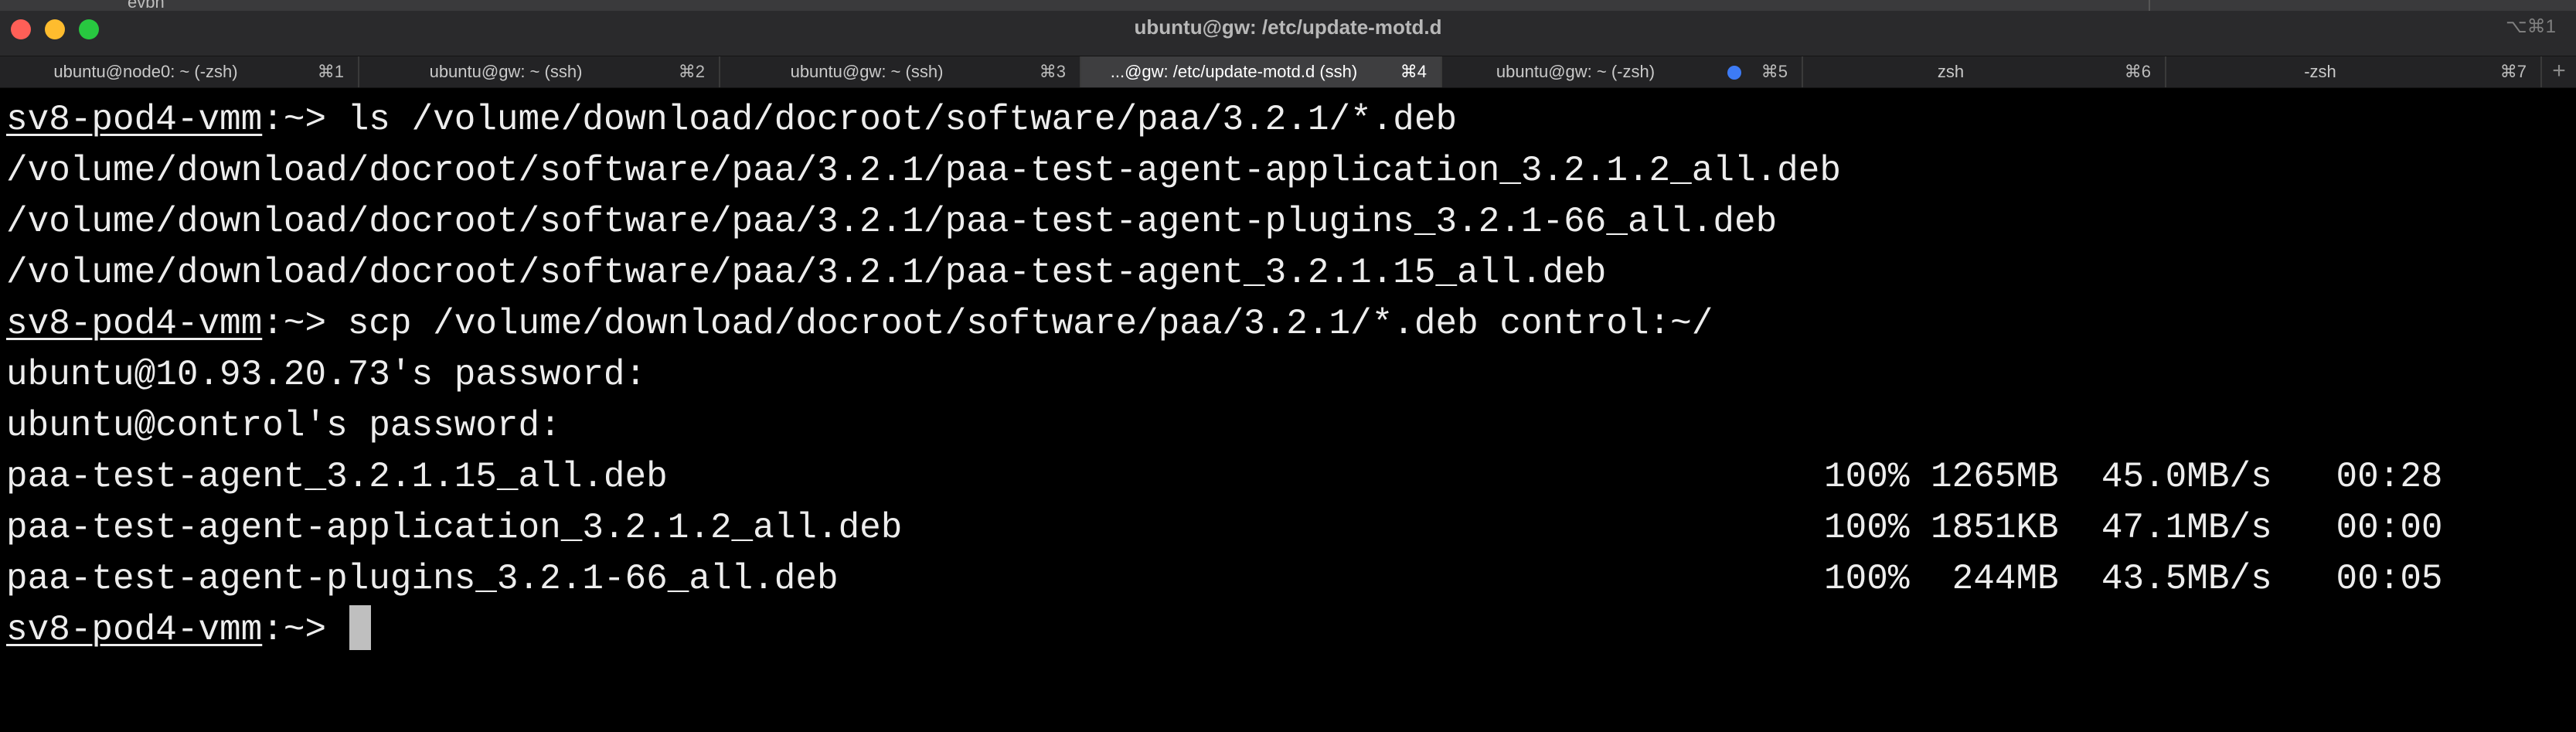  Describe the element at coordinates (2320, 71) in the screenshot. I see `tab-label: -zsh` at that location.